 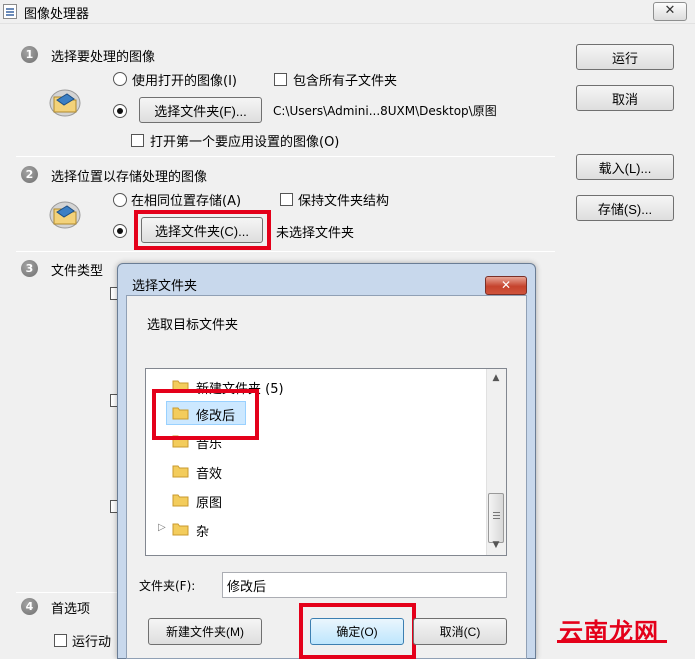 I want to click on no-folder-selected-label: 未选择文件夹, so click(x=315, y=233).